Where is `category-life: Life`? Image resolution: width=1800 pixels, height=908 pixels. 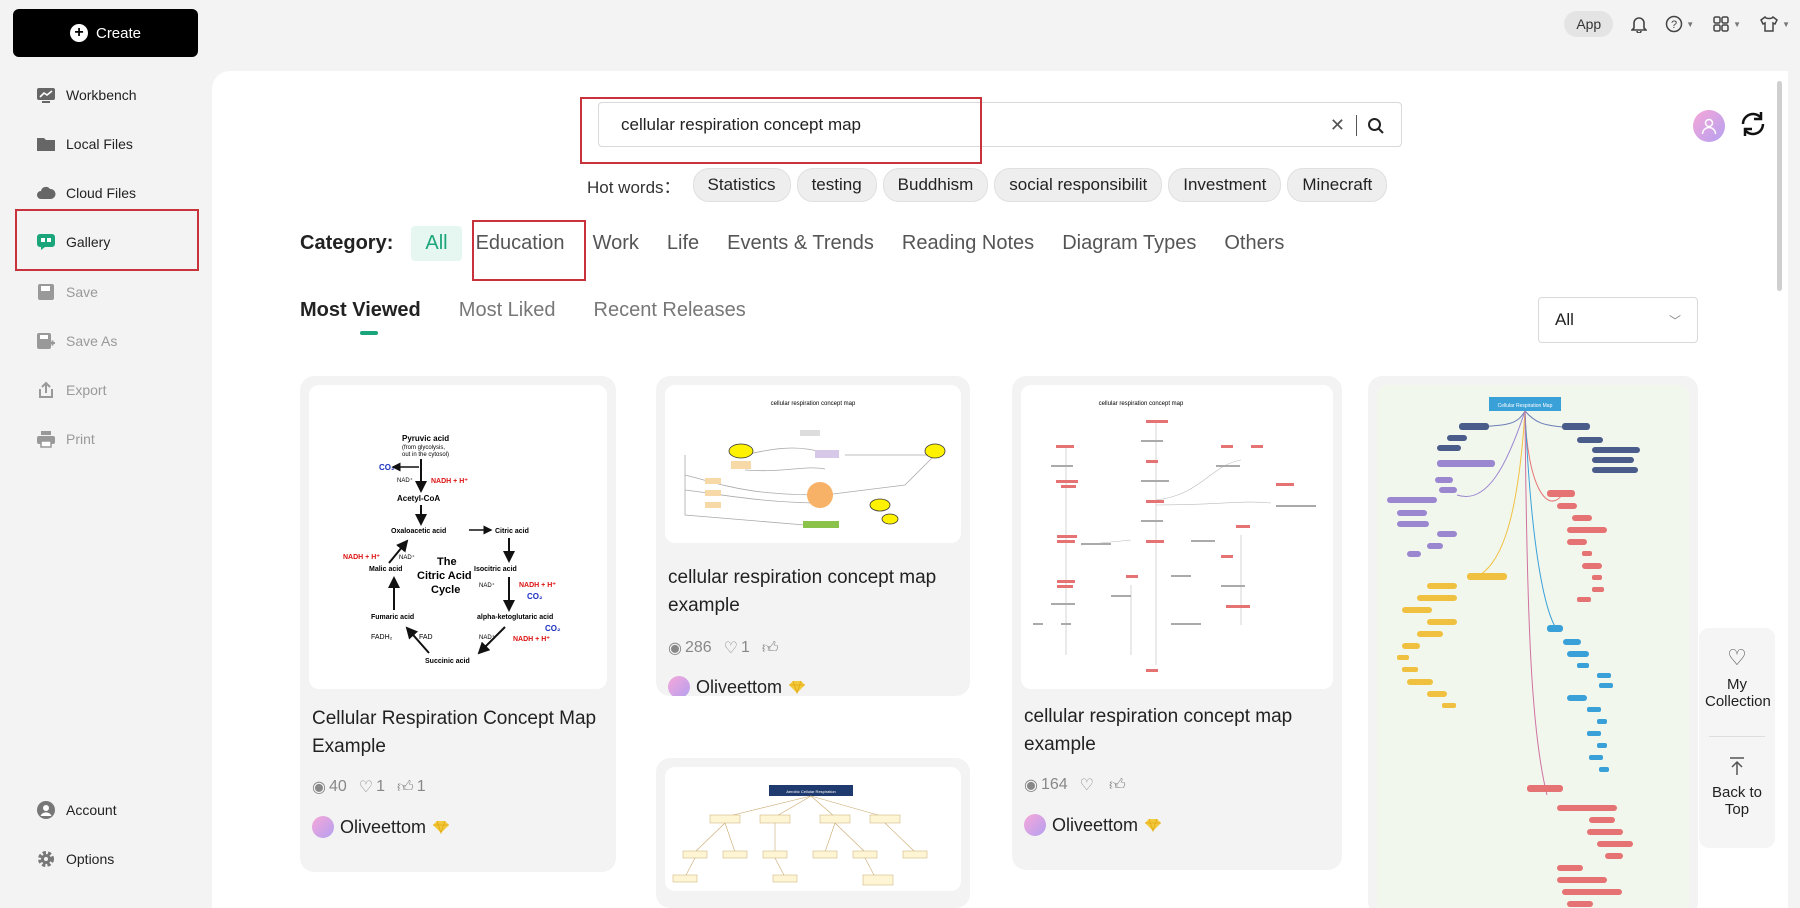
category-life: Life is located at coordinates (683, 243).